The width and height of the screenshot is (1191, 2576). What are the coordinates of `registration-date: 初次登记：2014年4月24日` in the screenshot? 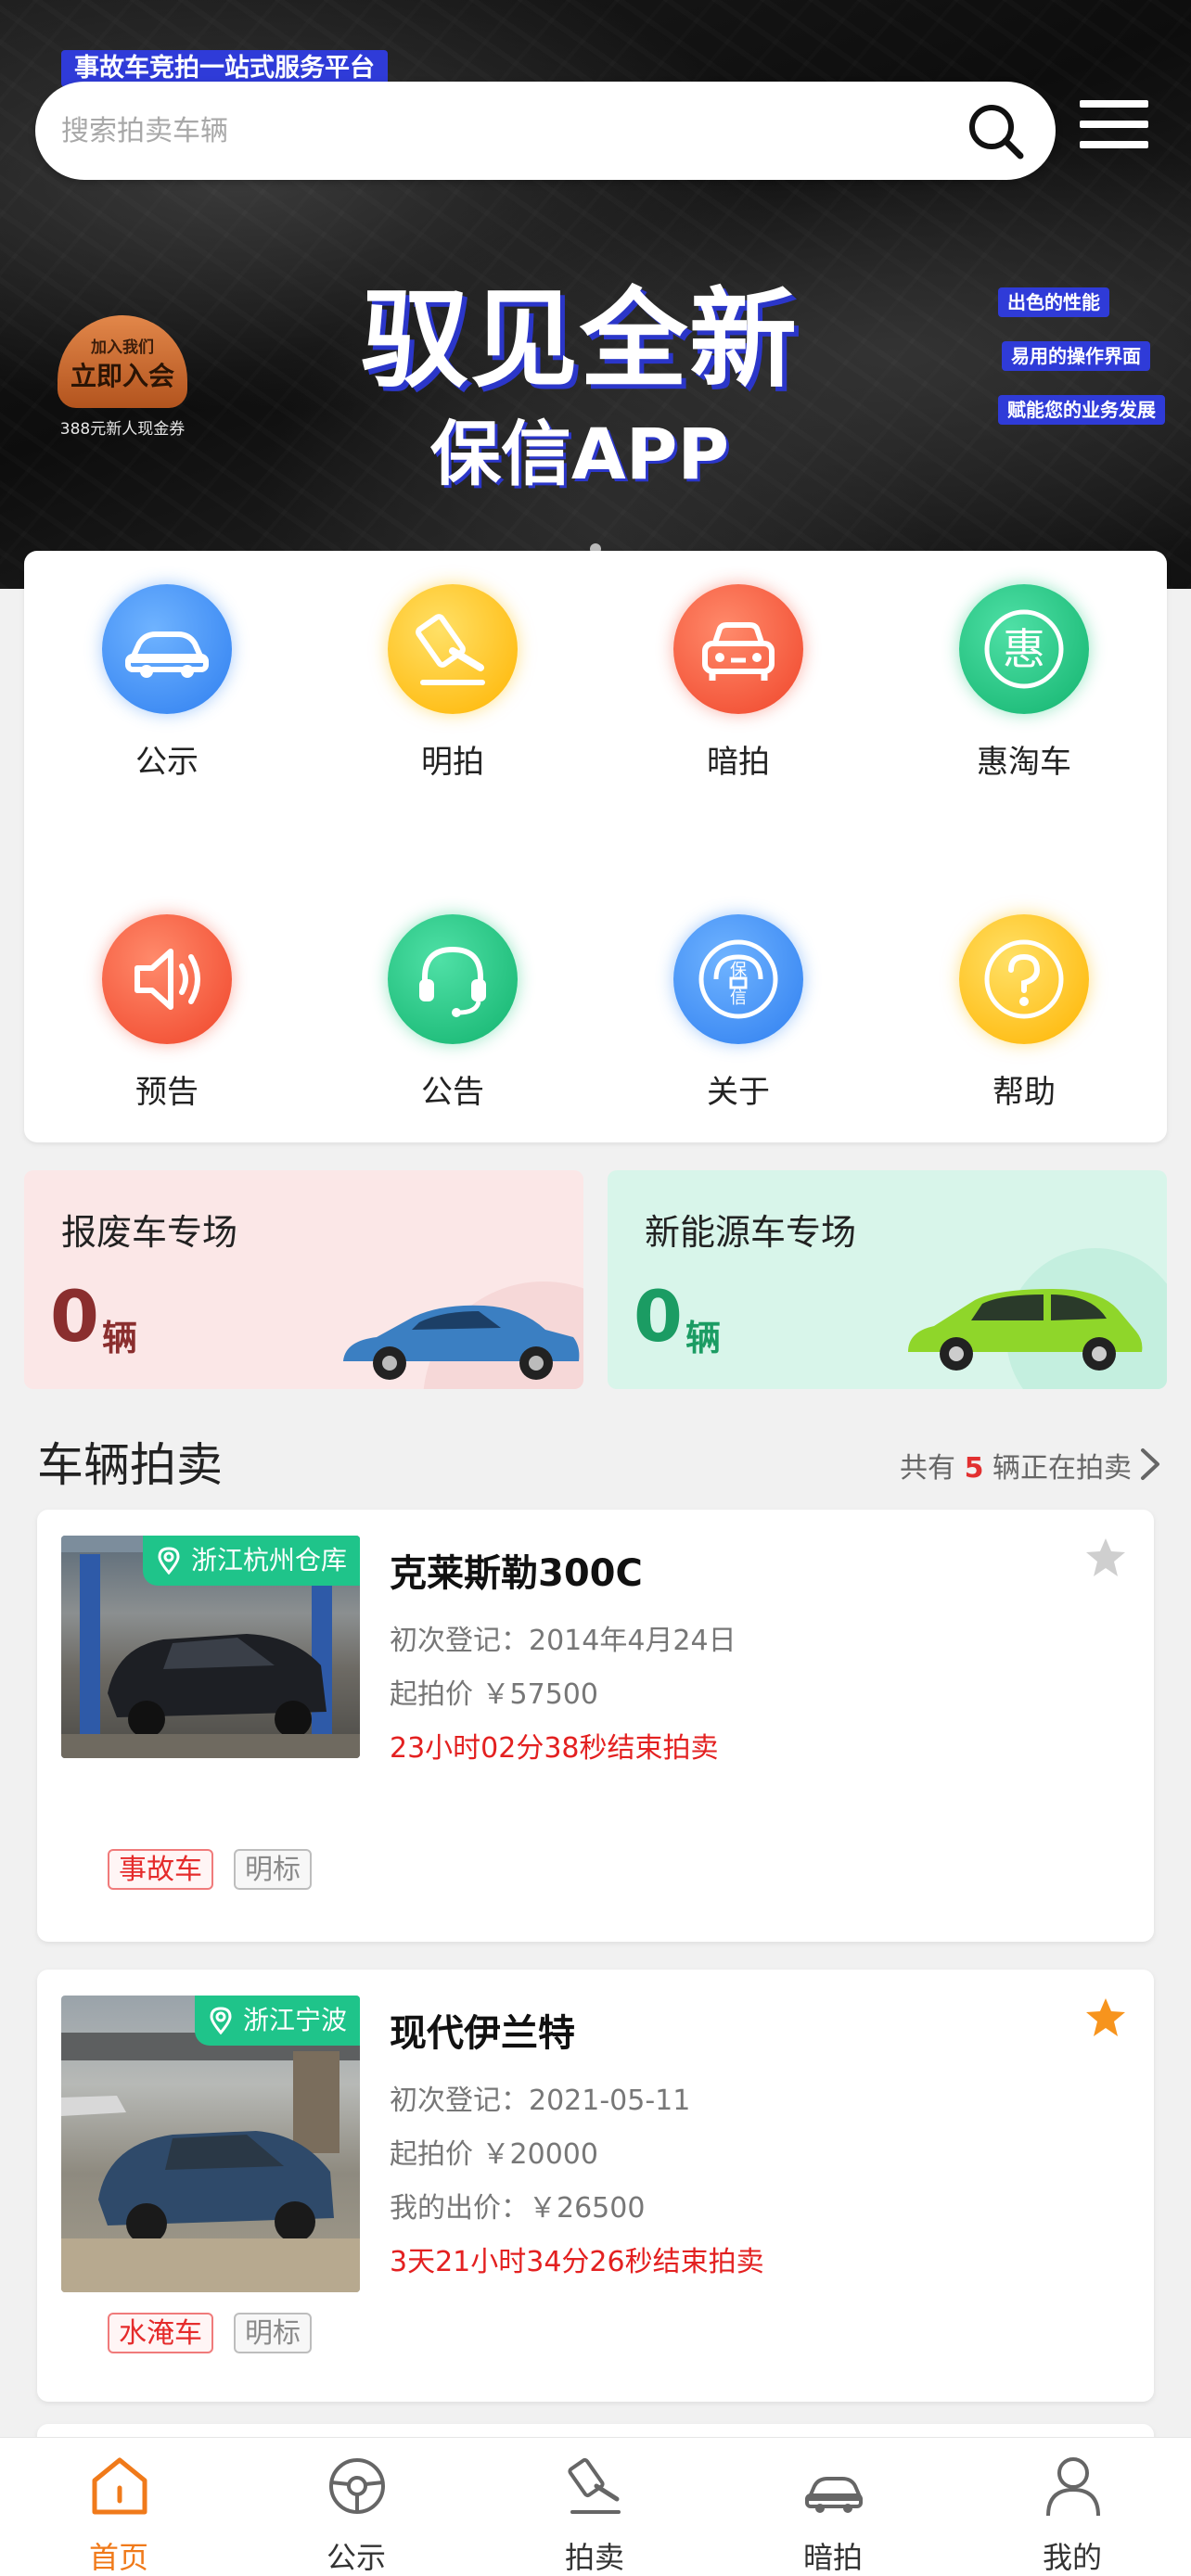 It's located at (563, 1641).